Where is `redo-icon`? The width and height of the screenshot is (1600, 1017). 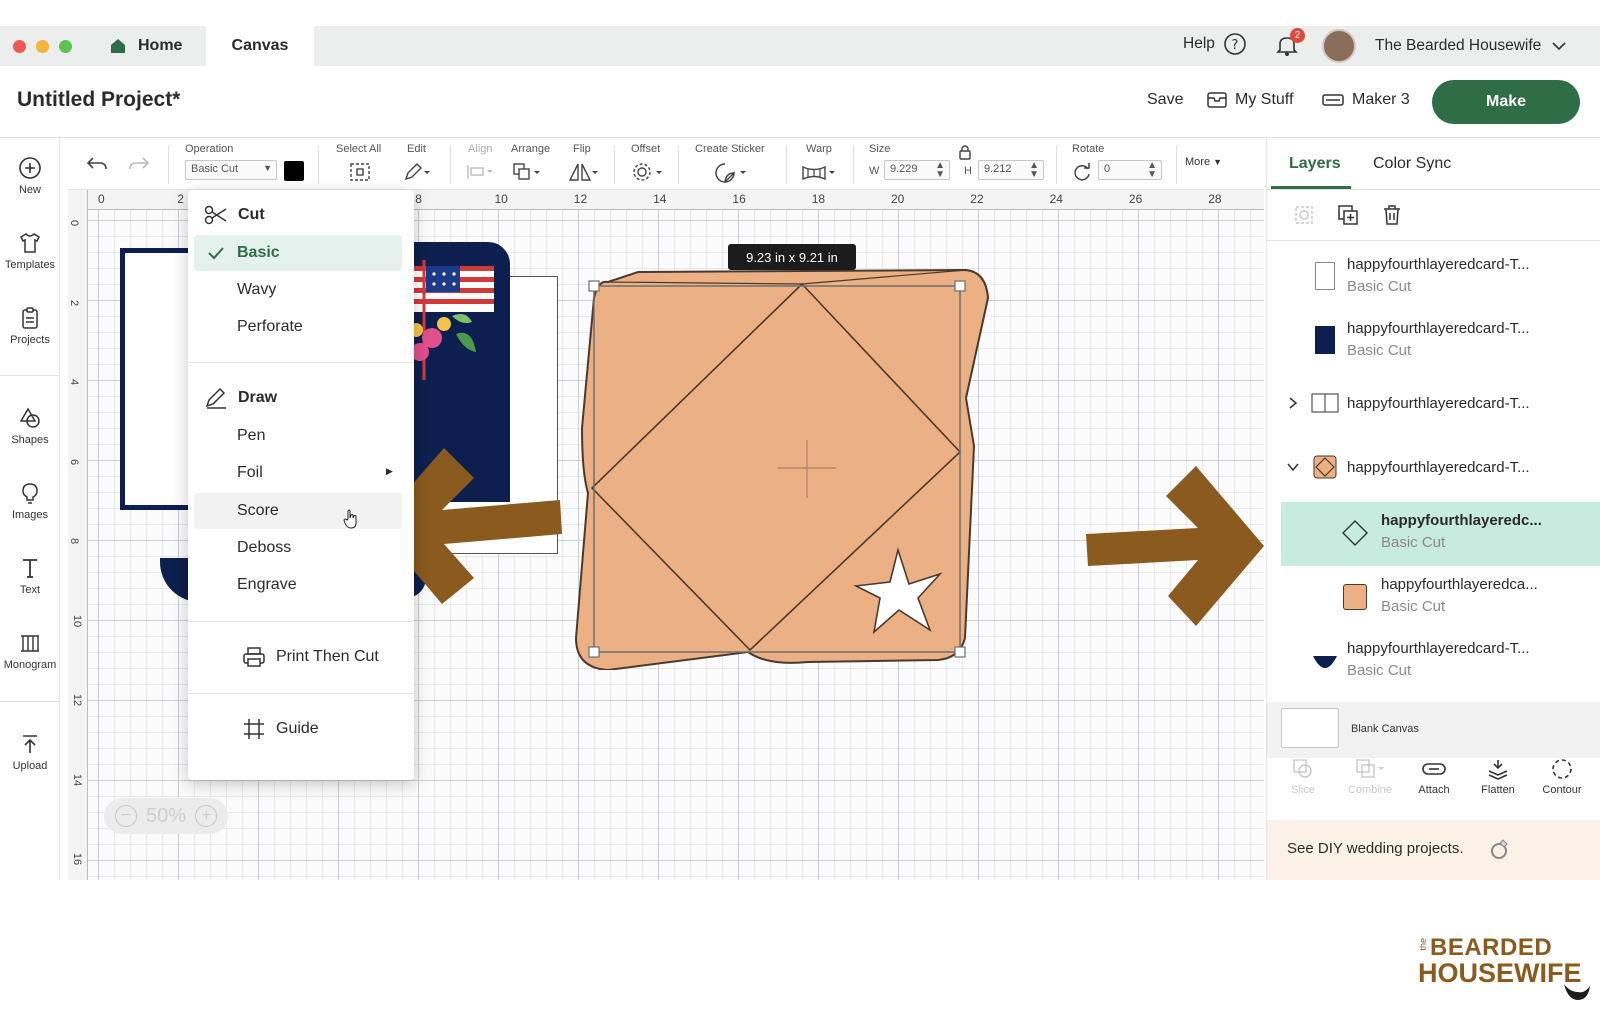
redo-icon is located at coordinates (139, 163).